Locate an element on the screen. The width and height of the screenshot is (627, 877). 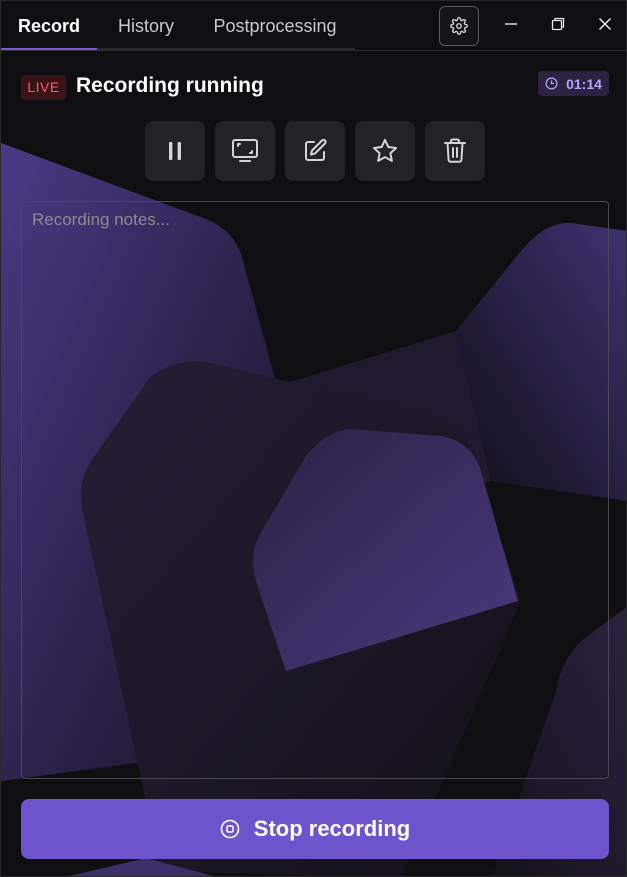
stop-recording-label: Stop recording is located at coordinates (332, 828).